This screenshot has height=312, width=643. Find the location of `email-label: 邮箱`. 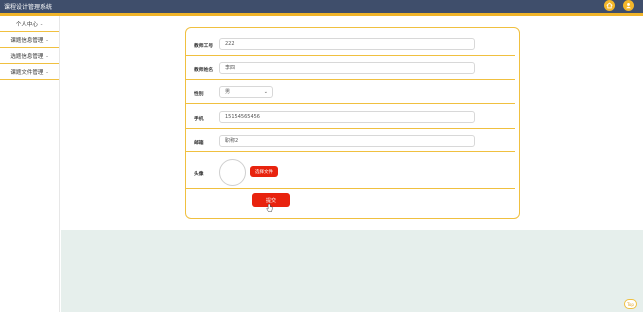

email-label: 邮箱 is located at coordinates (199, 143).